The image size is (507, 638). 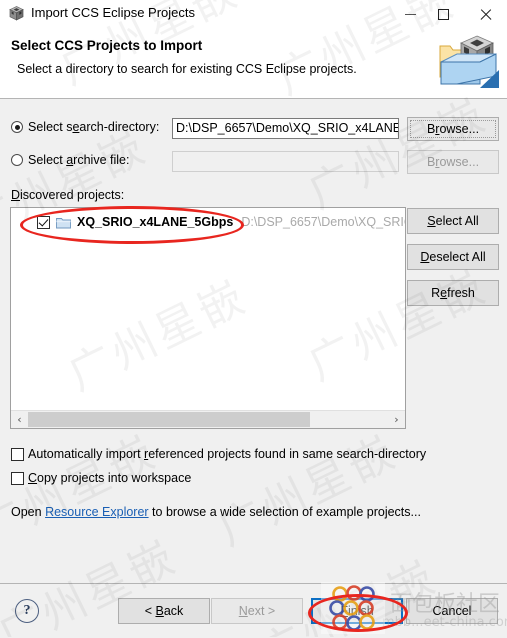 I want to click on select-all-label: Select All, so click(x=453, y=221).